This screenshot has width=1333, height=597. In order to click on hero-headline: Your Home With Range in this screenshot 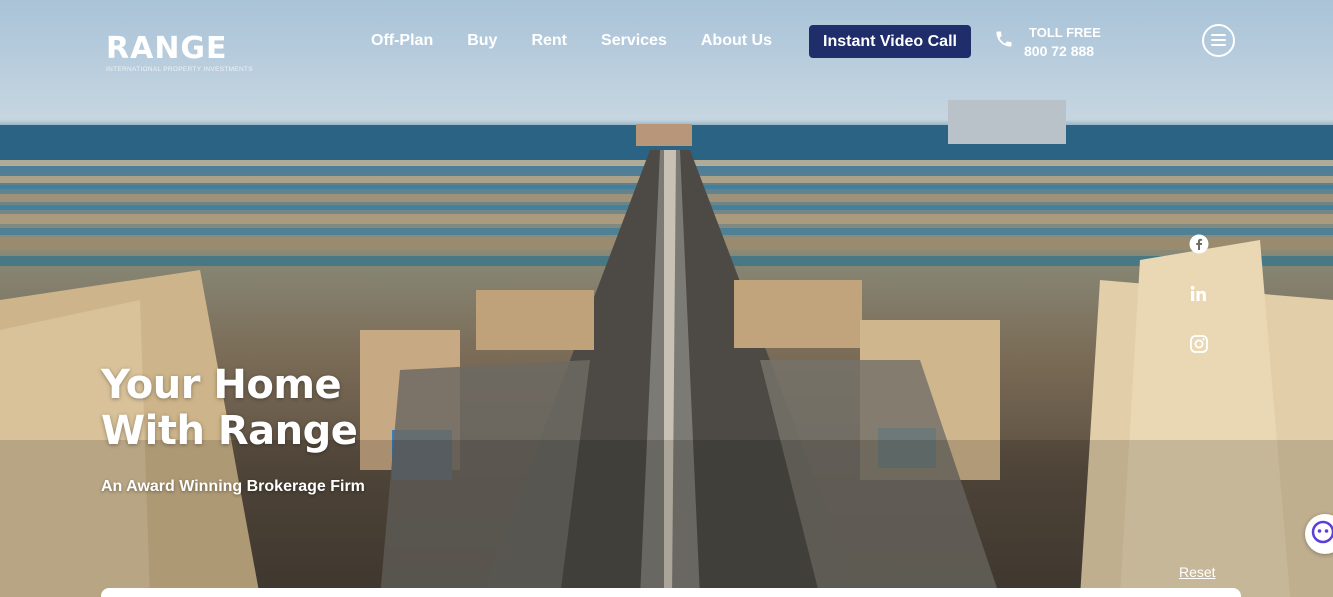, I will do `click(229, 408)`.